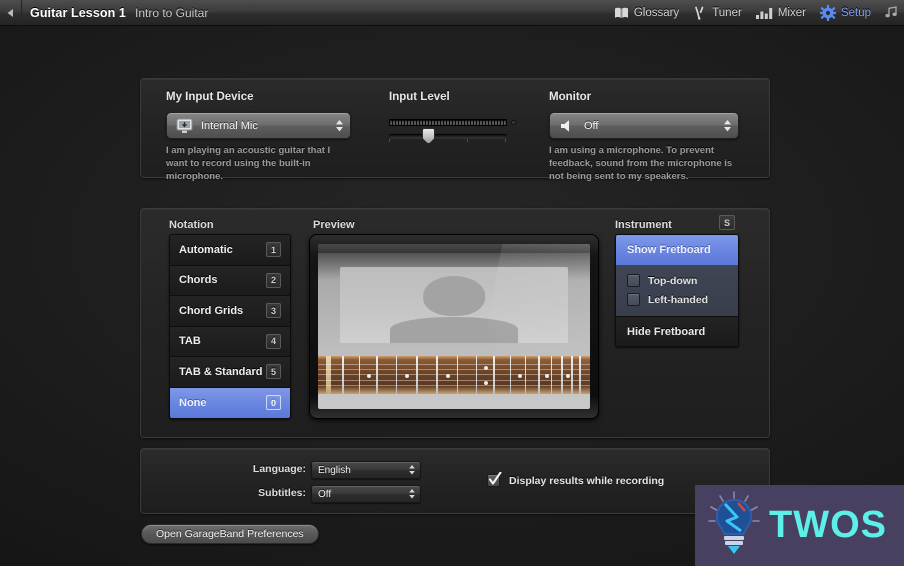 The image size is (904, 566). I want to click on lesson-video-preview, so click(454, 326).